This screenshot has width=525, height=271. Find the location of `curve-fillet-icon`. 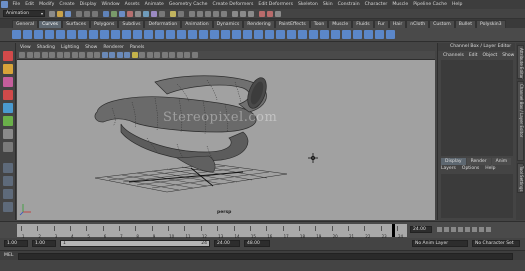

curve-fillet-icon is located at coordinates (148, 34).